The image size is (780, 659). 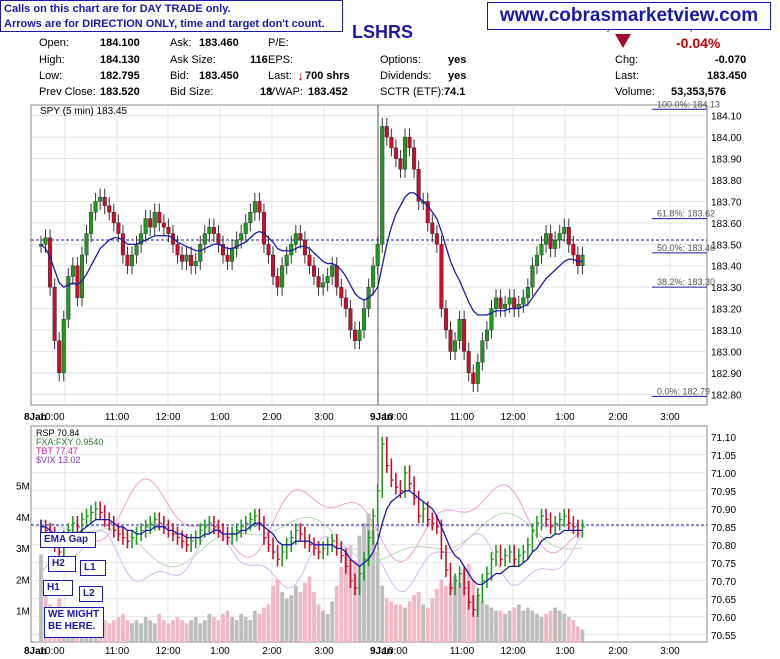 I want to click on rsp-x-label: 11:00, so click(x=462, y=651).